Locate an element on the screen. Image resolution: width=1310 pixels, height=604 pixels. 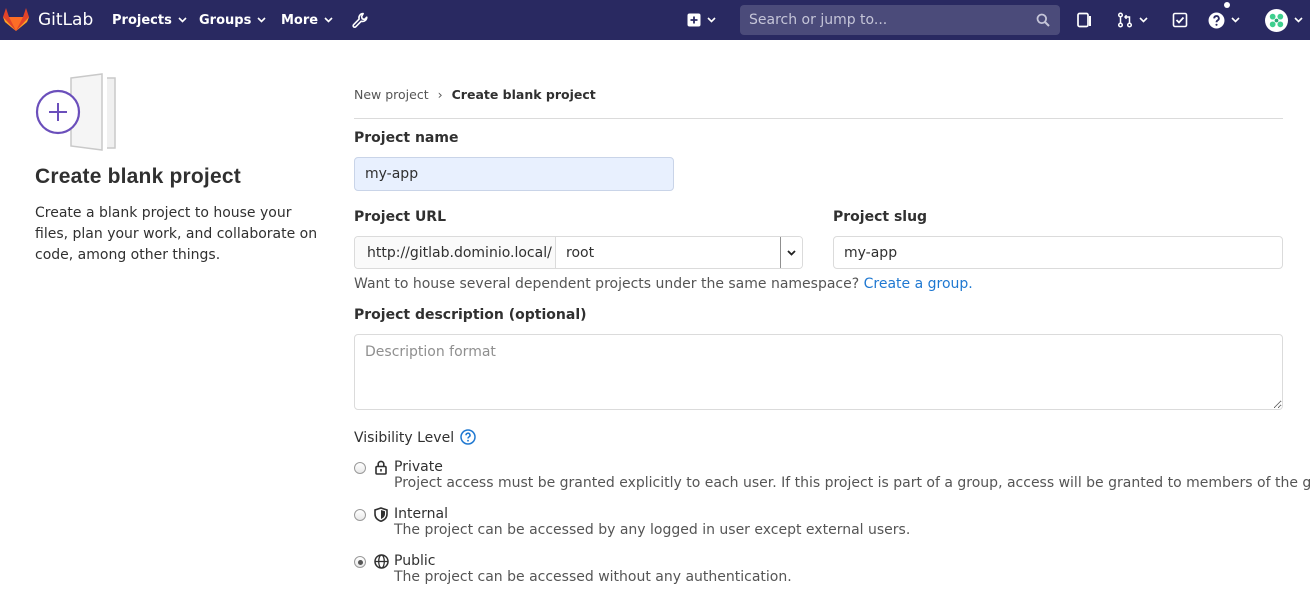
visibility-public-radio is located at coordinates (360, 562).